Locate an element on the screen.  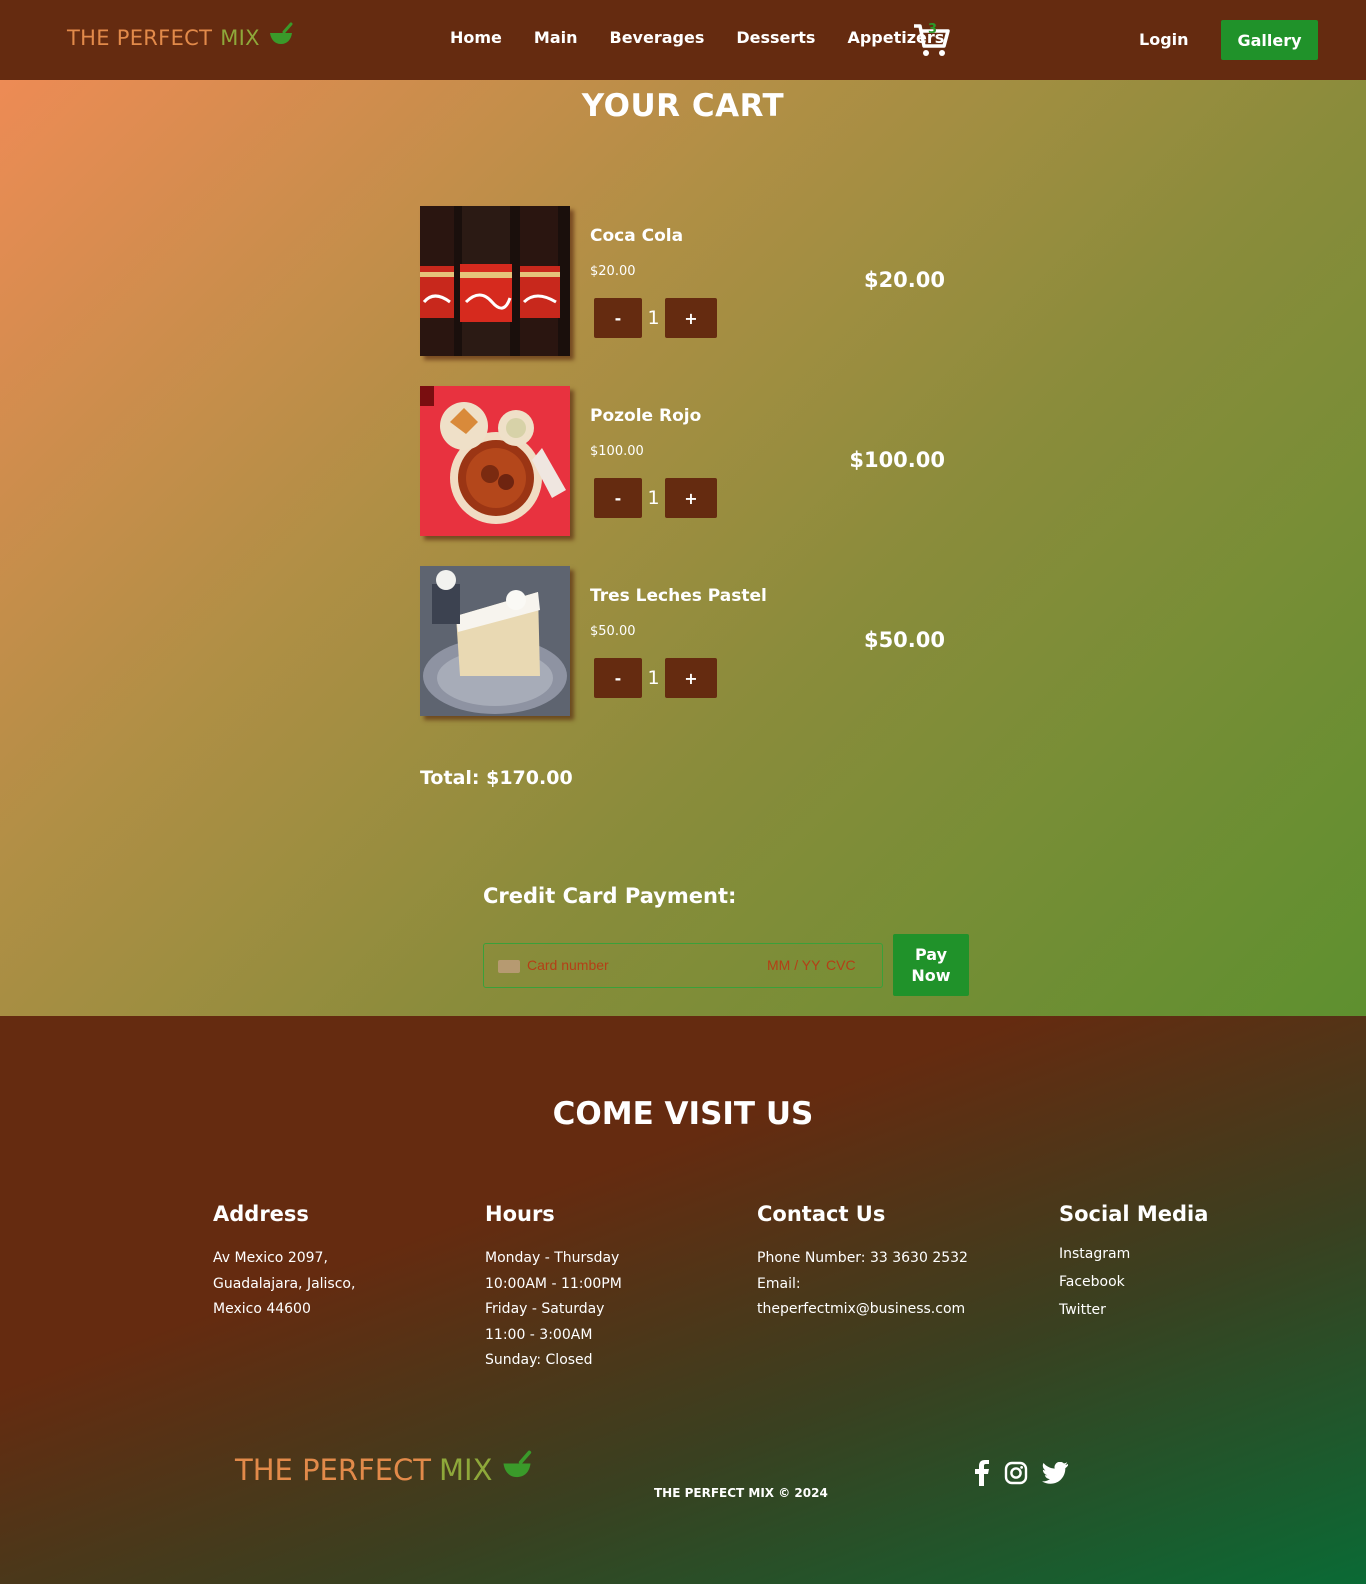
cart-count-badge: 3 is located at coordinates (933, 29).